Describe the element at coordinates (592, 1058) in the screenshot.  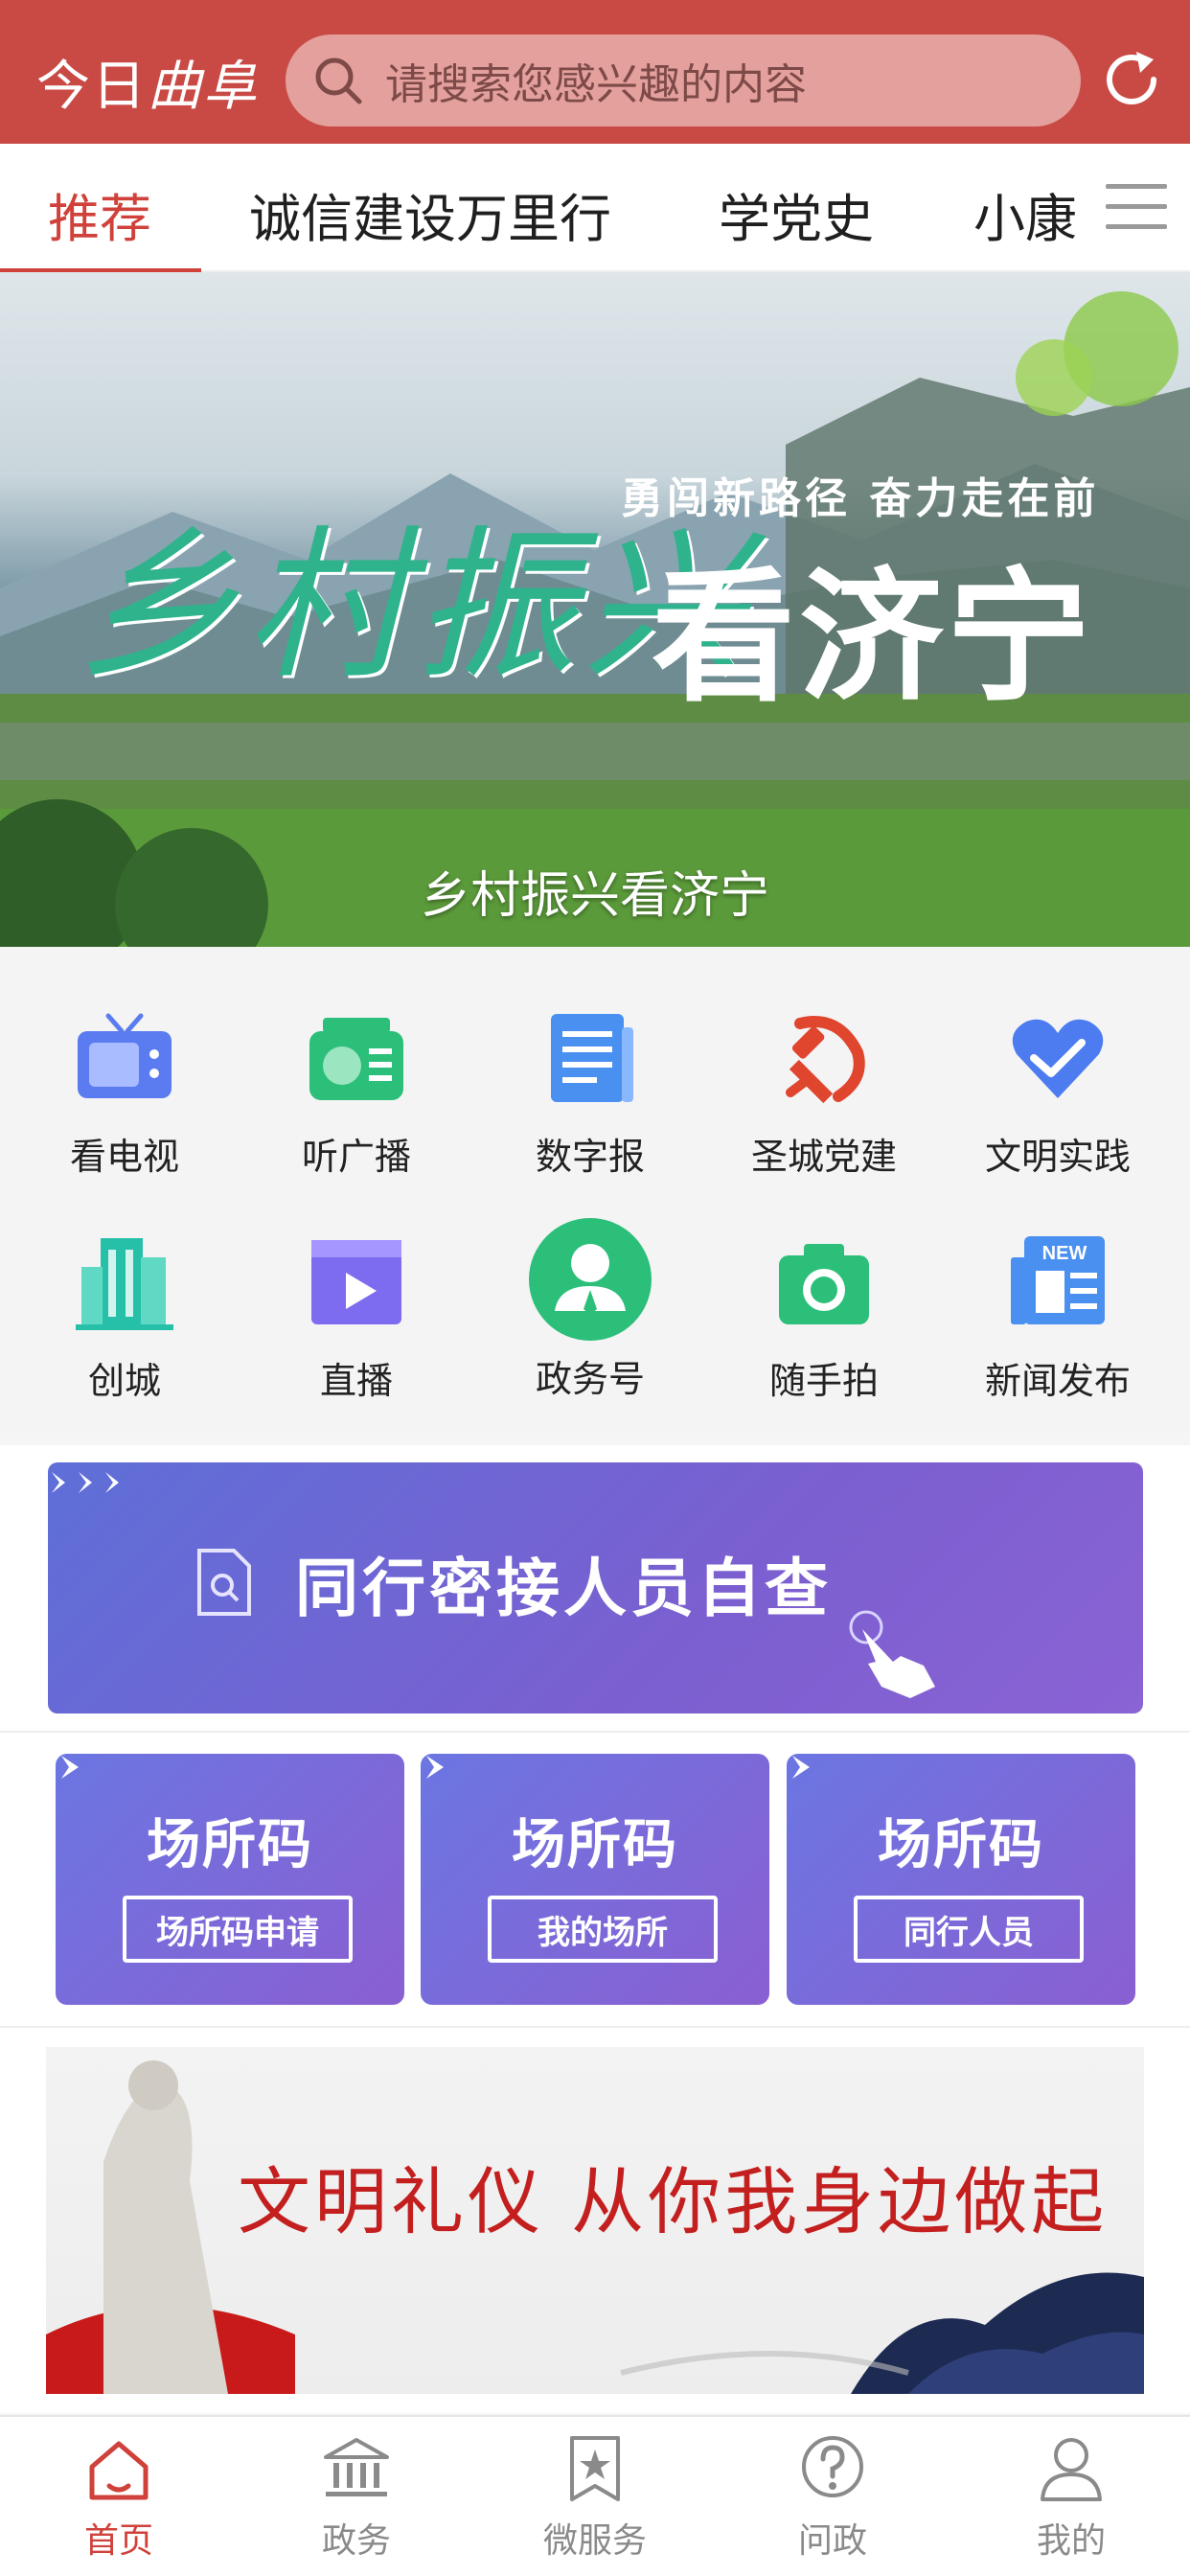
I see `newspaper-icon` at that location.